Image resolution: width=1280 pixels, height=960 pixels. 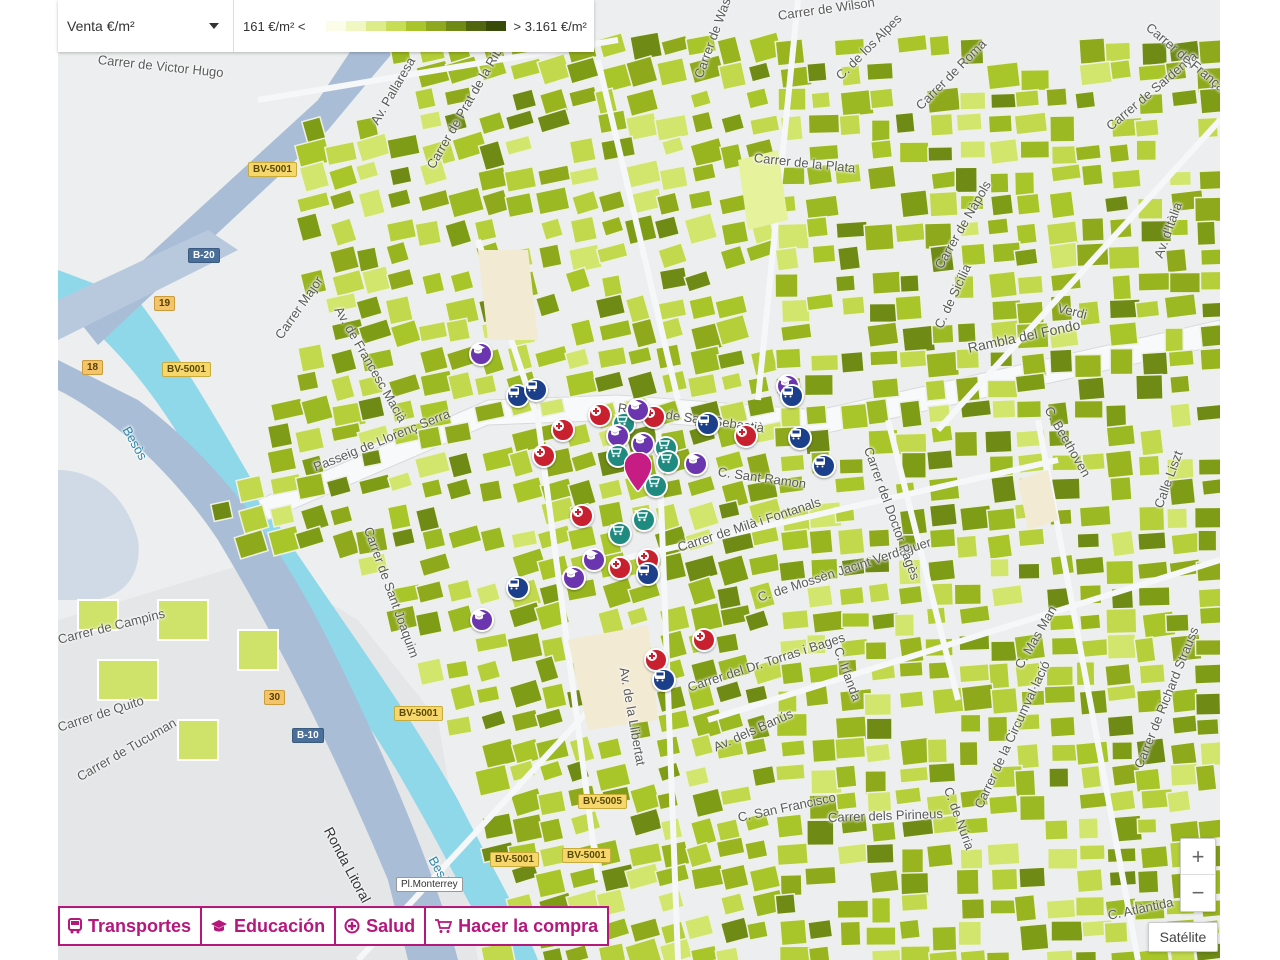 What do you see at coordinates (550, 26) in the screenshot?
I see `scale-max-label: > 3.161 €/m²` at bounding box center [550, 26].